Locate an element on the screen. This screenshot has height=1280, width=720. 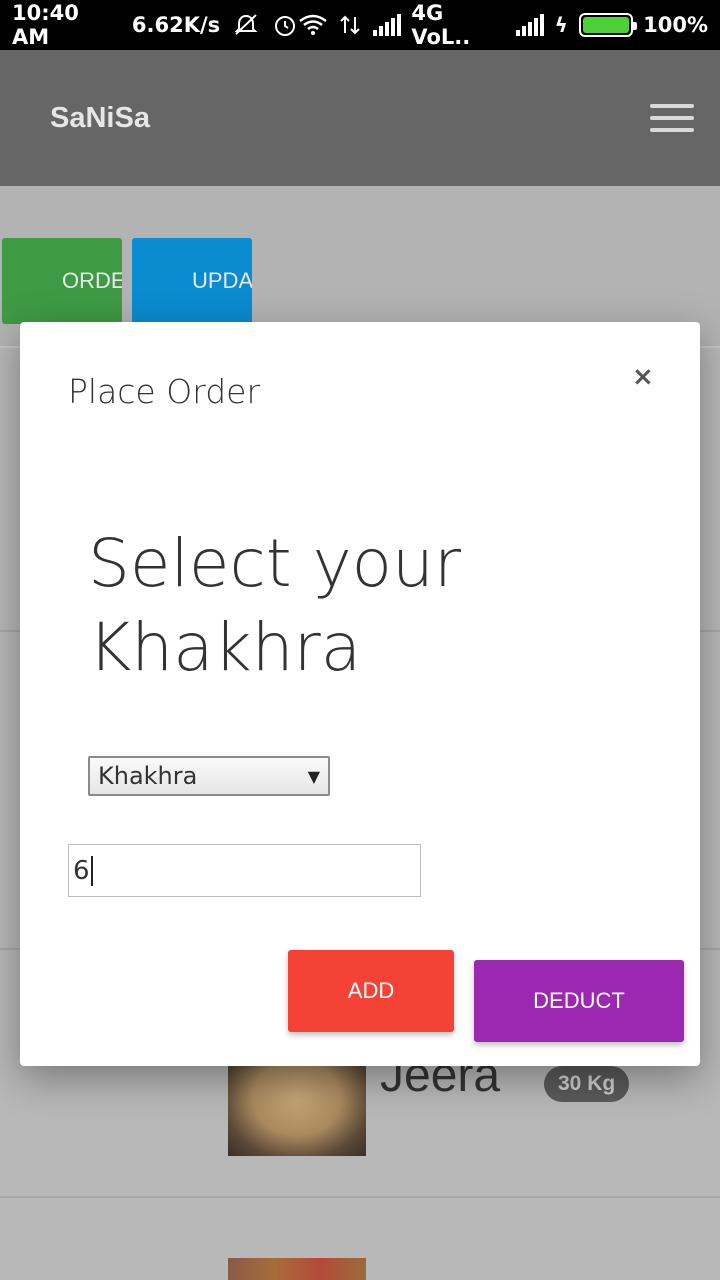
app-bar: SaNiSa is located at coordinates (360, 118).